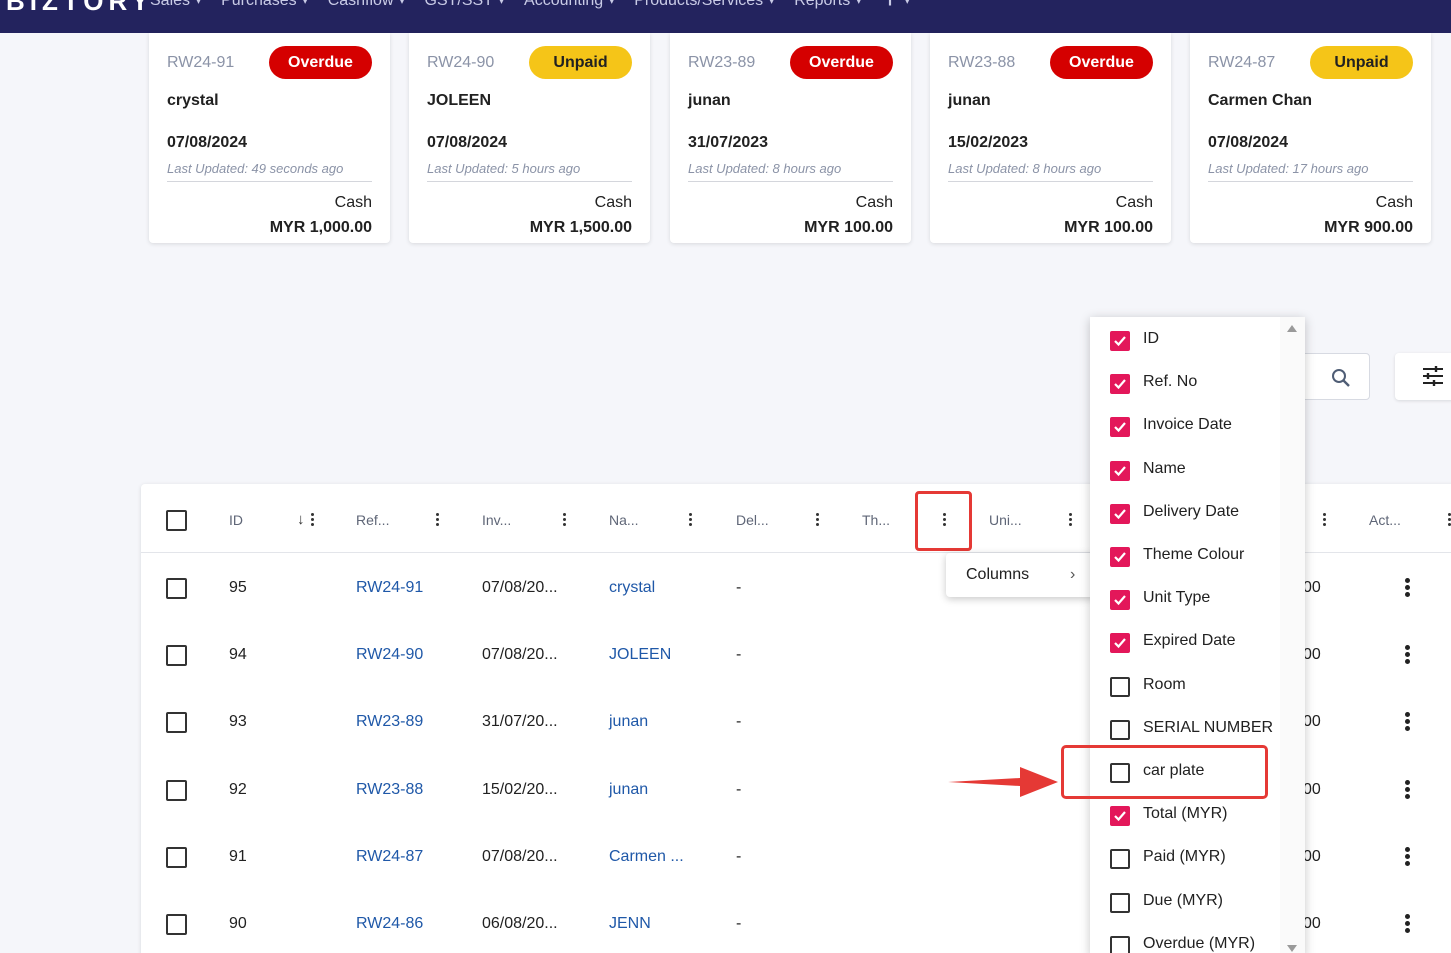 The image size is (1451, 953). Describe the element at coordinates (1292, 328) in the screenshot. I see `scroll-up-icon` at that location.